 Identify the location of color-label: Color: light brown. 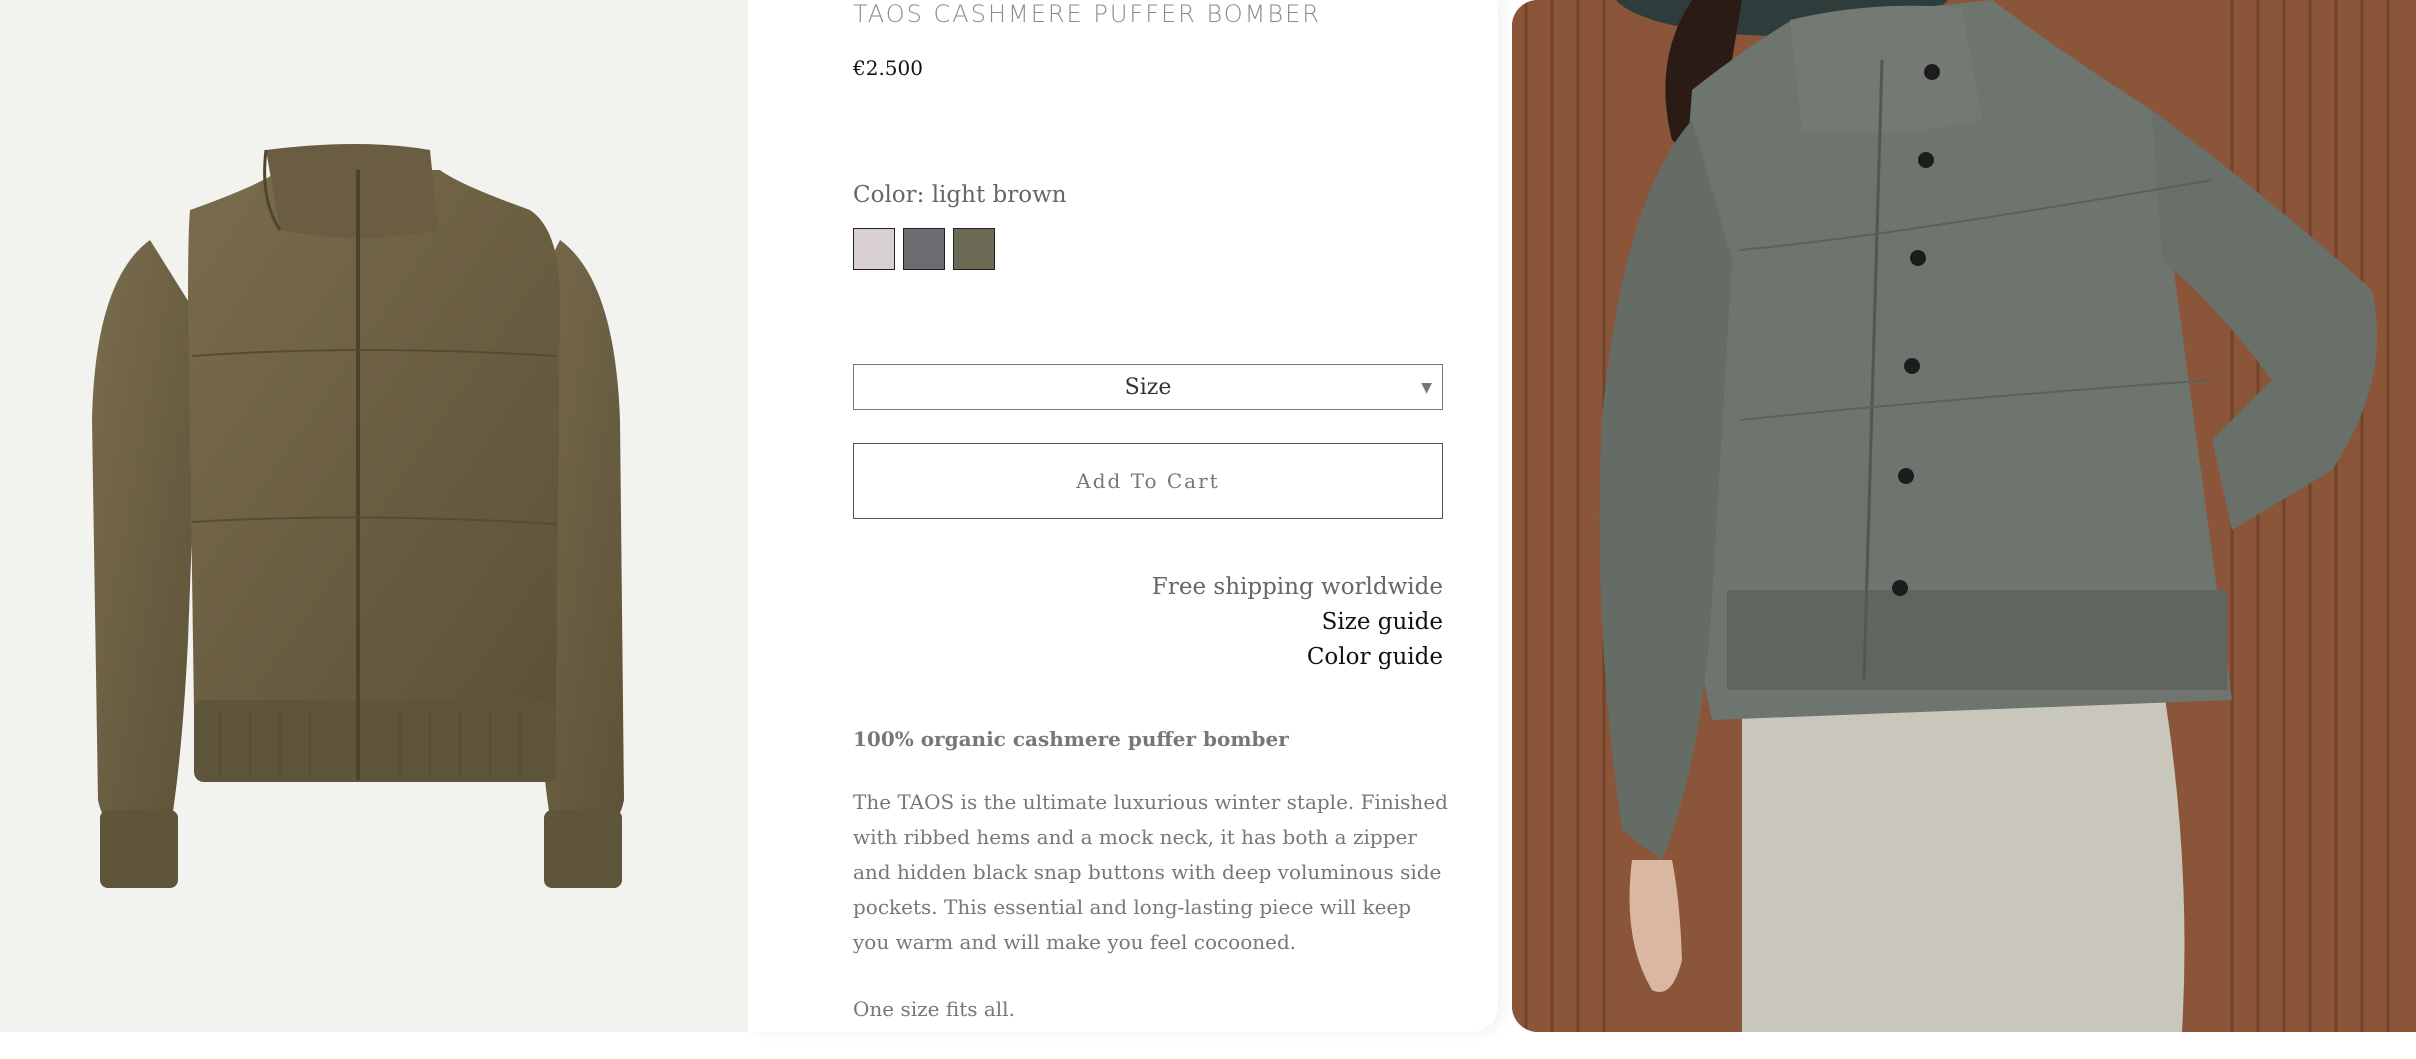
(960, 195).